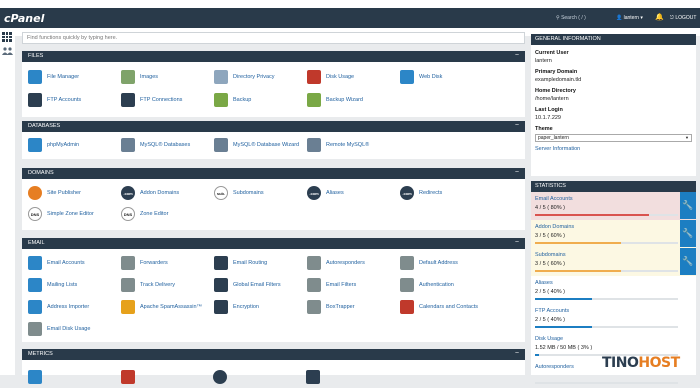 This screenshot has height=388, width=700. What do you see at coordinates (549, 339) in the screenshot?
I see `stat-label: Disk Usage` at bounding box center [549, 339].